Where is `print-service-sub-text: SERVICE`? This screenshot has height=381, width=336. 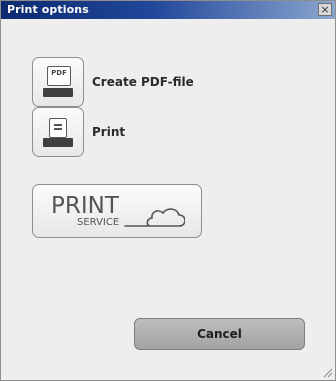 print-service-sub-text: SERVICE is located at coordinates (98, 222).